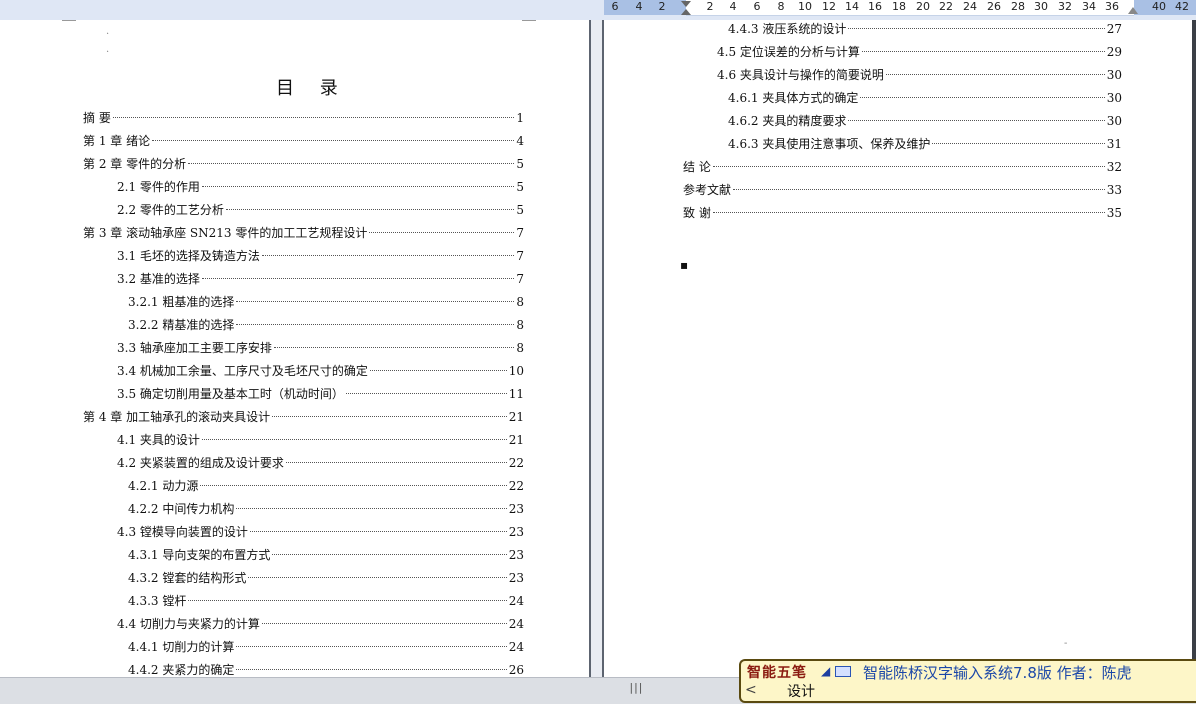 The width and height of the screenshot is (1196, 704). Describe the element at coordinates (829, 144) in the screenshot. I see `toc-entry-text: 4.6.3 夹具使用注意事项、保养及维护` at that location.